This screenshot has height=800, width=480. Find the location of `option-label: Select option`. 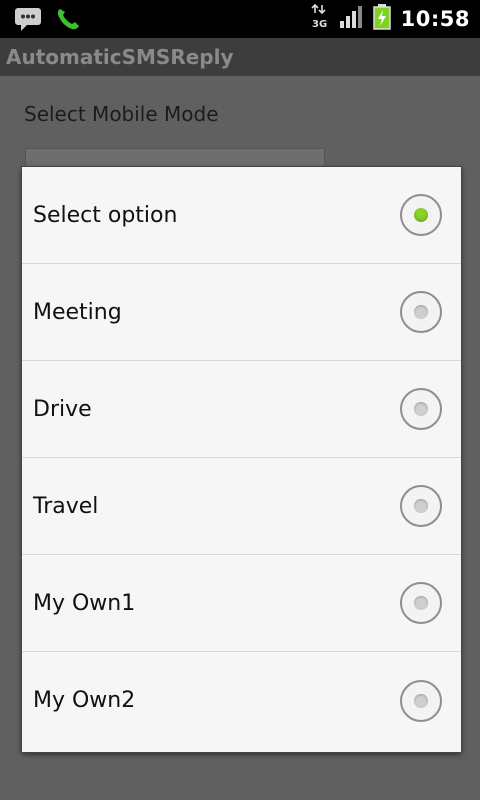

option-label: Select option is located at coordinates (105, 215).